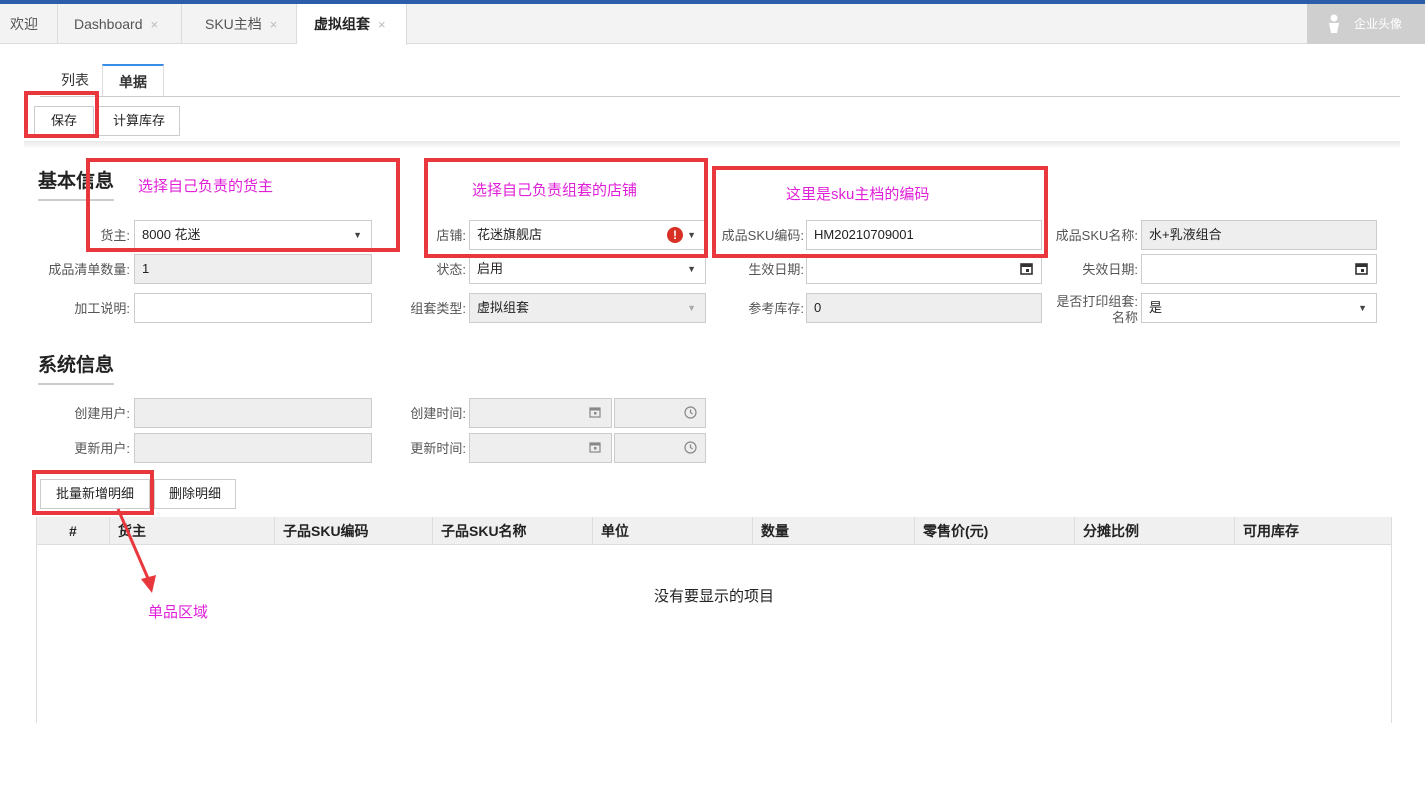 This screenshot has width=1425, height=802. What do you see at coordinates (178, 612) in the screenshot?
I see `annotation-item-area-note: 单品区域` at bounding box center [178, 612].